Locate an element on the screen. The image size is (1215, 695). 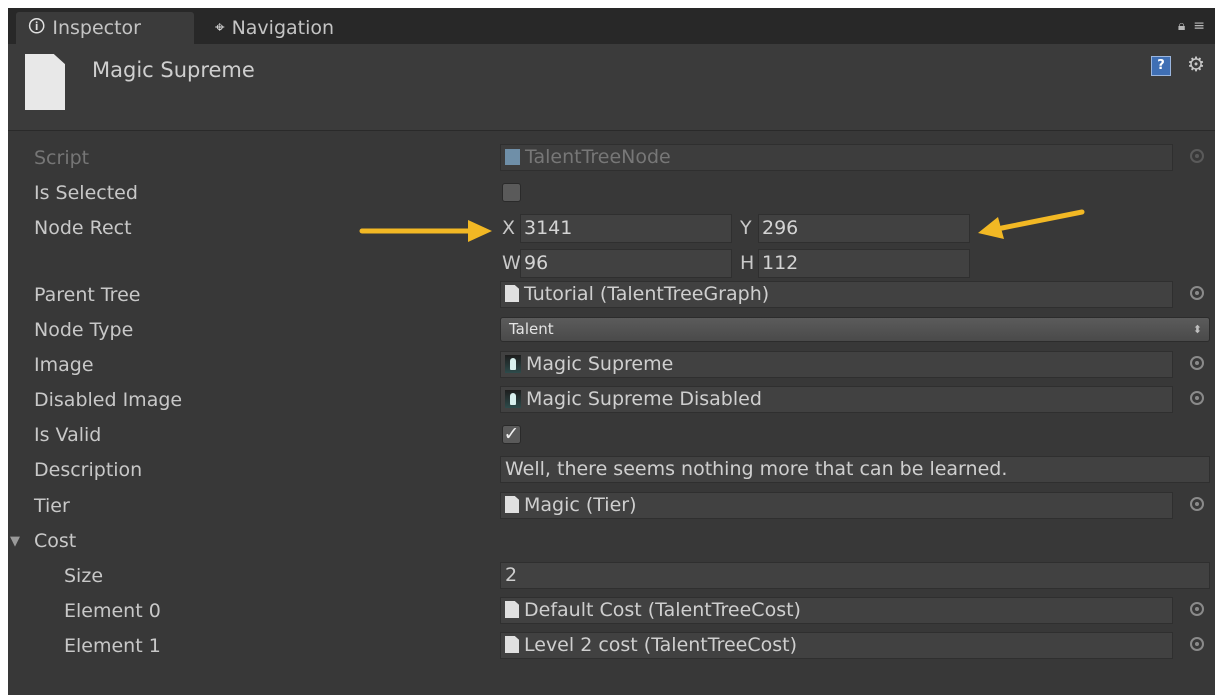
rect-x-label: X is located at coordinates (509, 228).